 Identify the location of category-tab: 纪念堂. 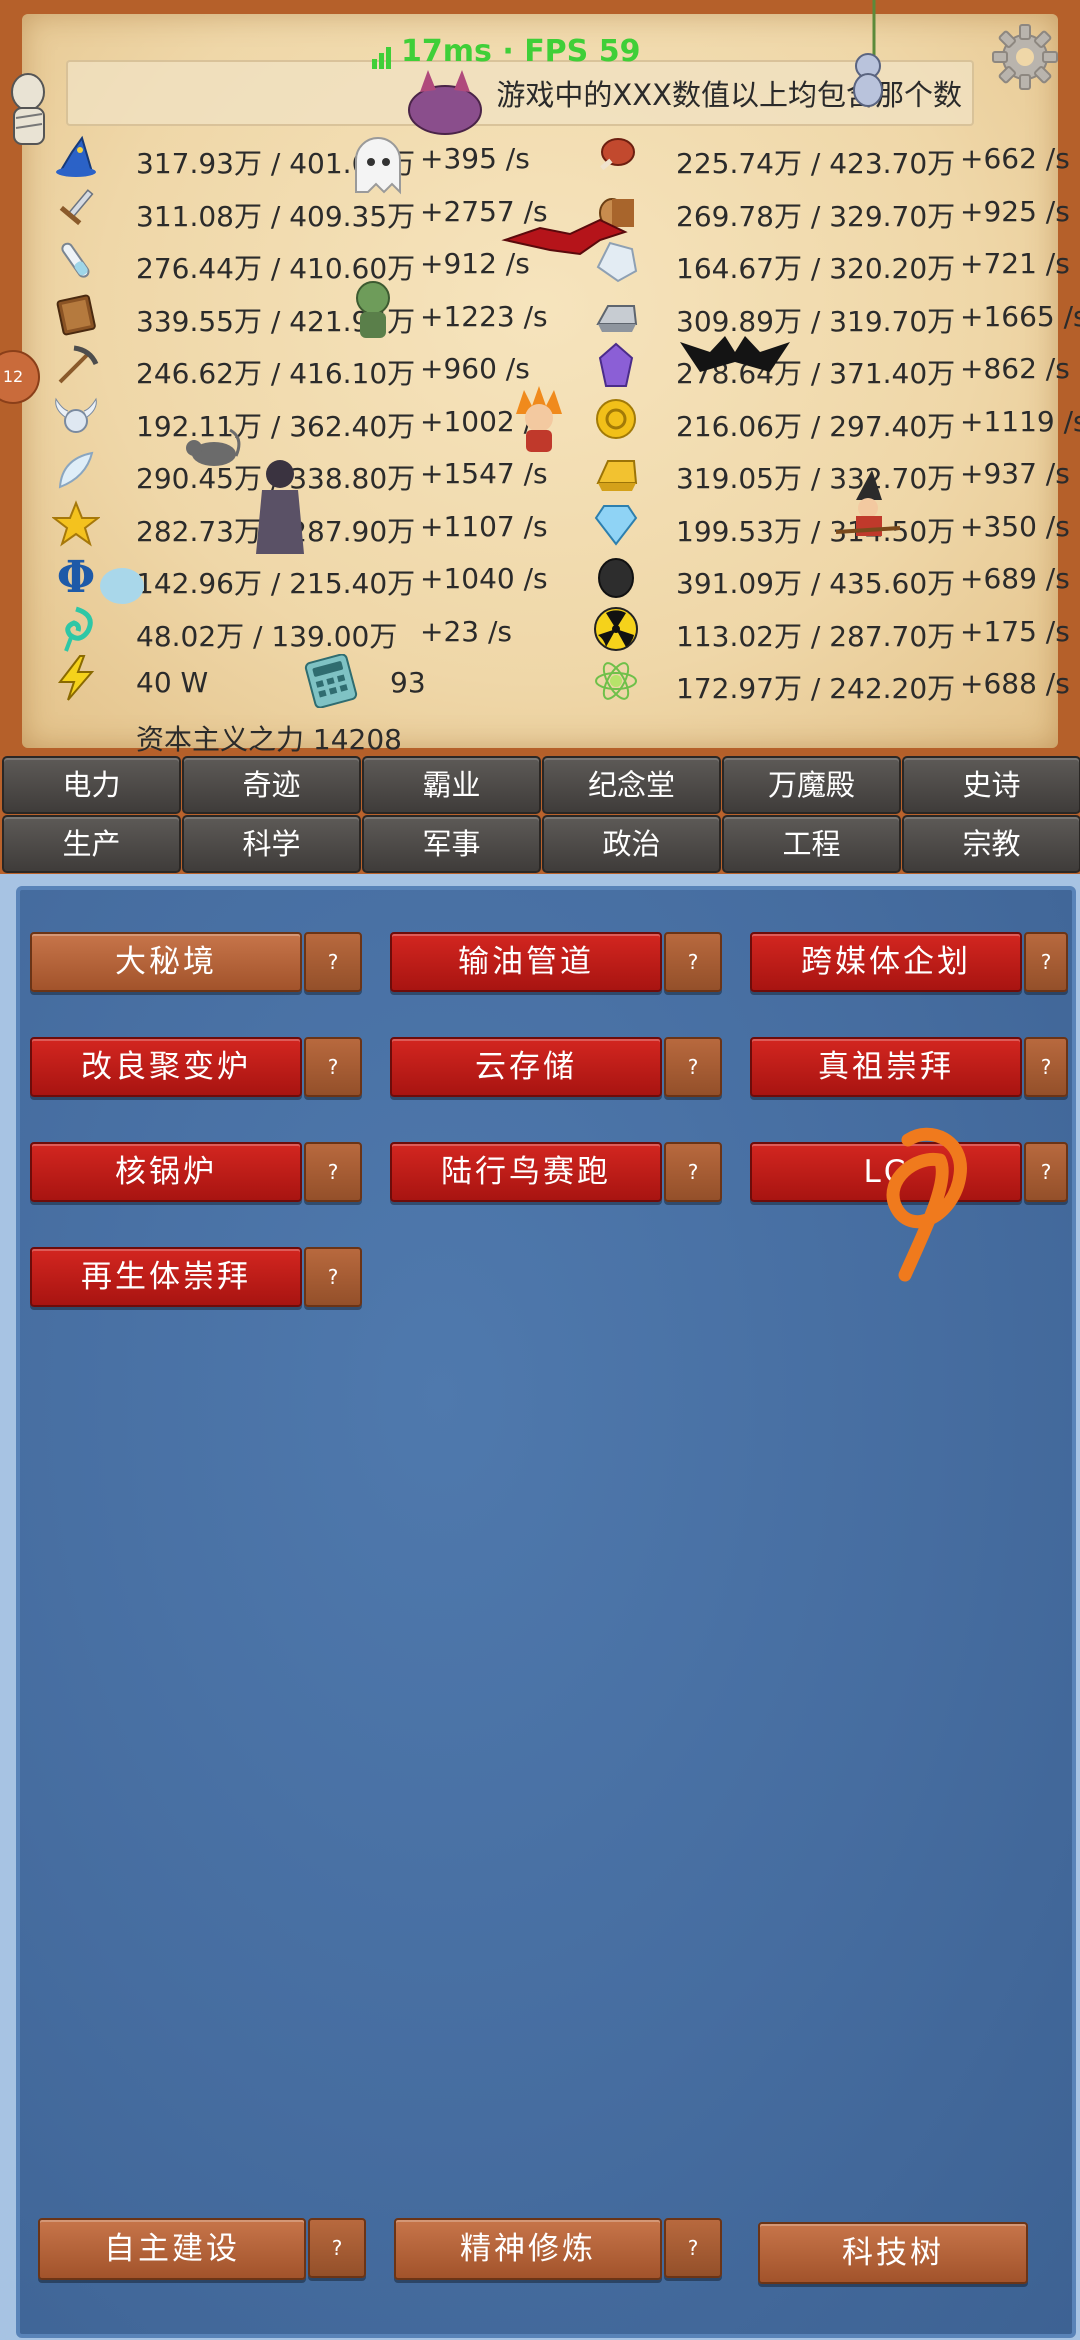
(631, 785).